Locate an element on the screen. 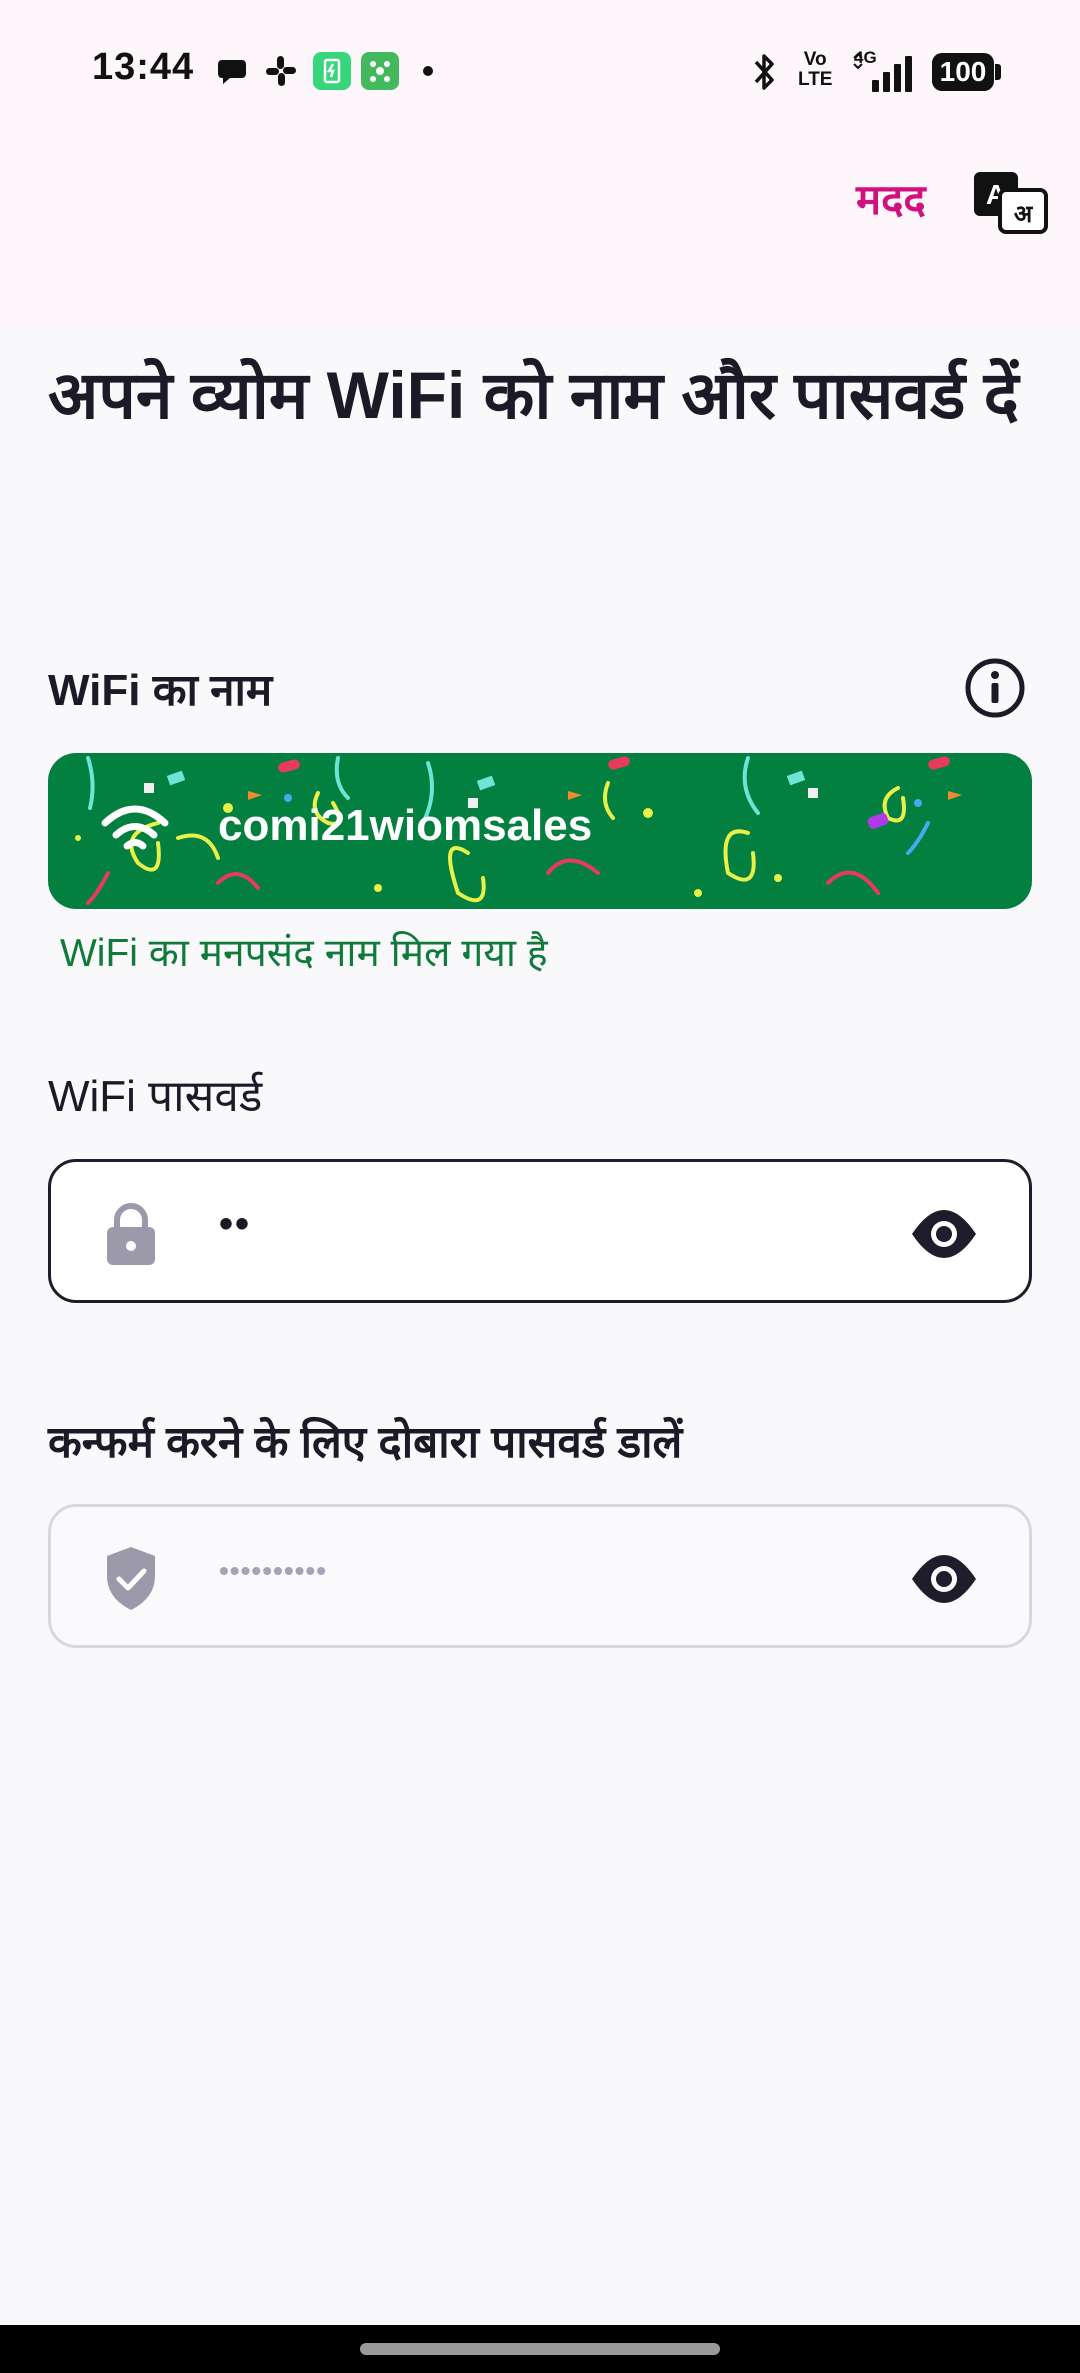  svg-text: अ is located at coordinates (1024, 214).